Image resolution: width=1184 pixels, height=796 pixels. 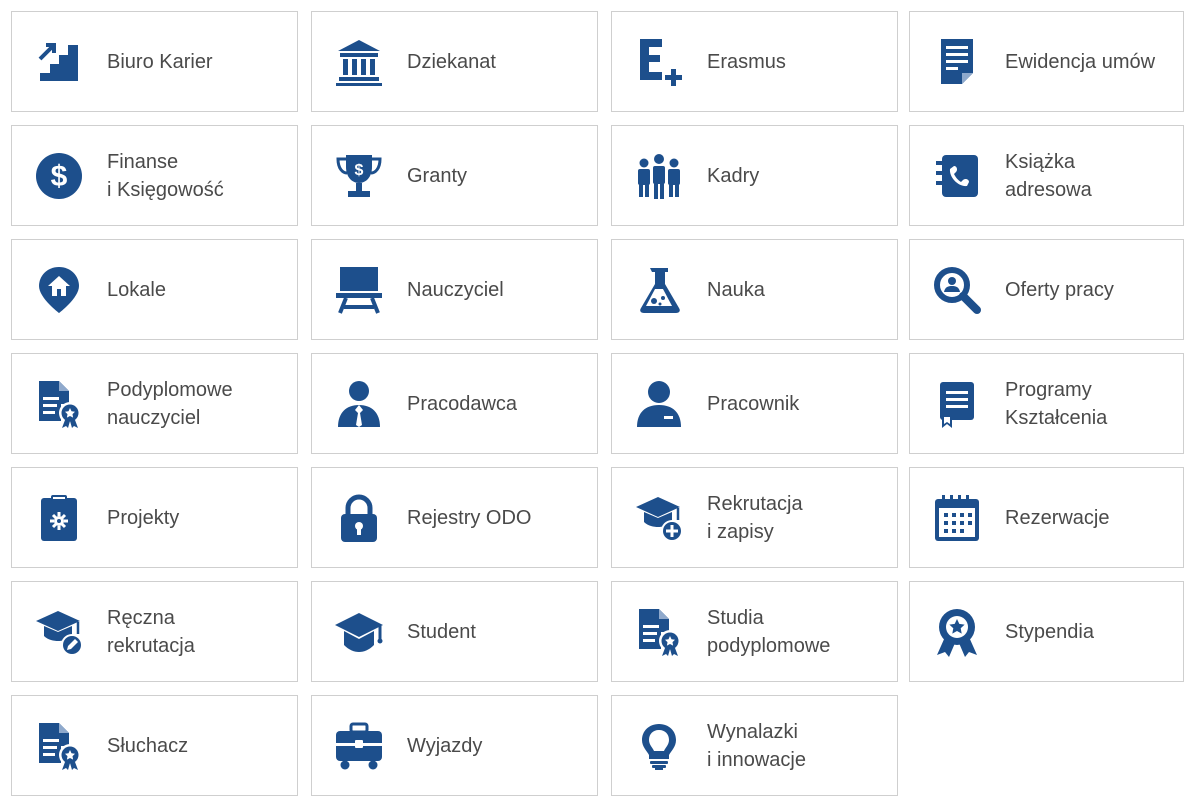 I want to click on module-tile-label: Ręczna rekrutacja, so click(x=151, y=631).